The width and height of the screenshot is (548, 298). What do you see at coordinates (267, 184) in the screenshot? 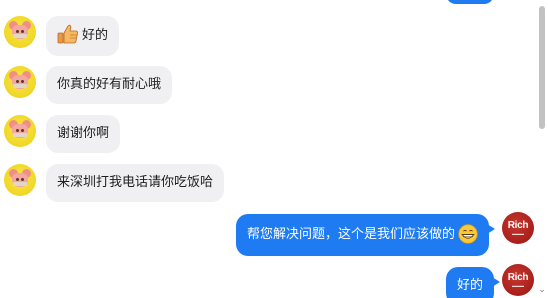
I see `message-row: 来深圳打我电话请你吃饭哈` at bounding box center [267, 184].